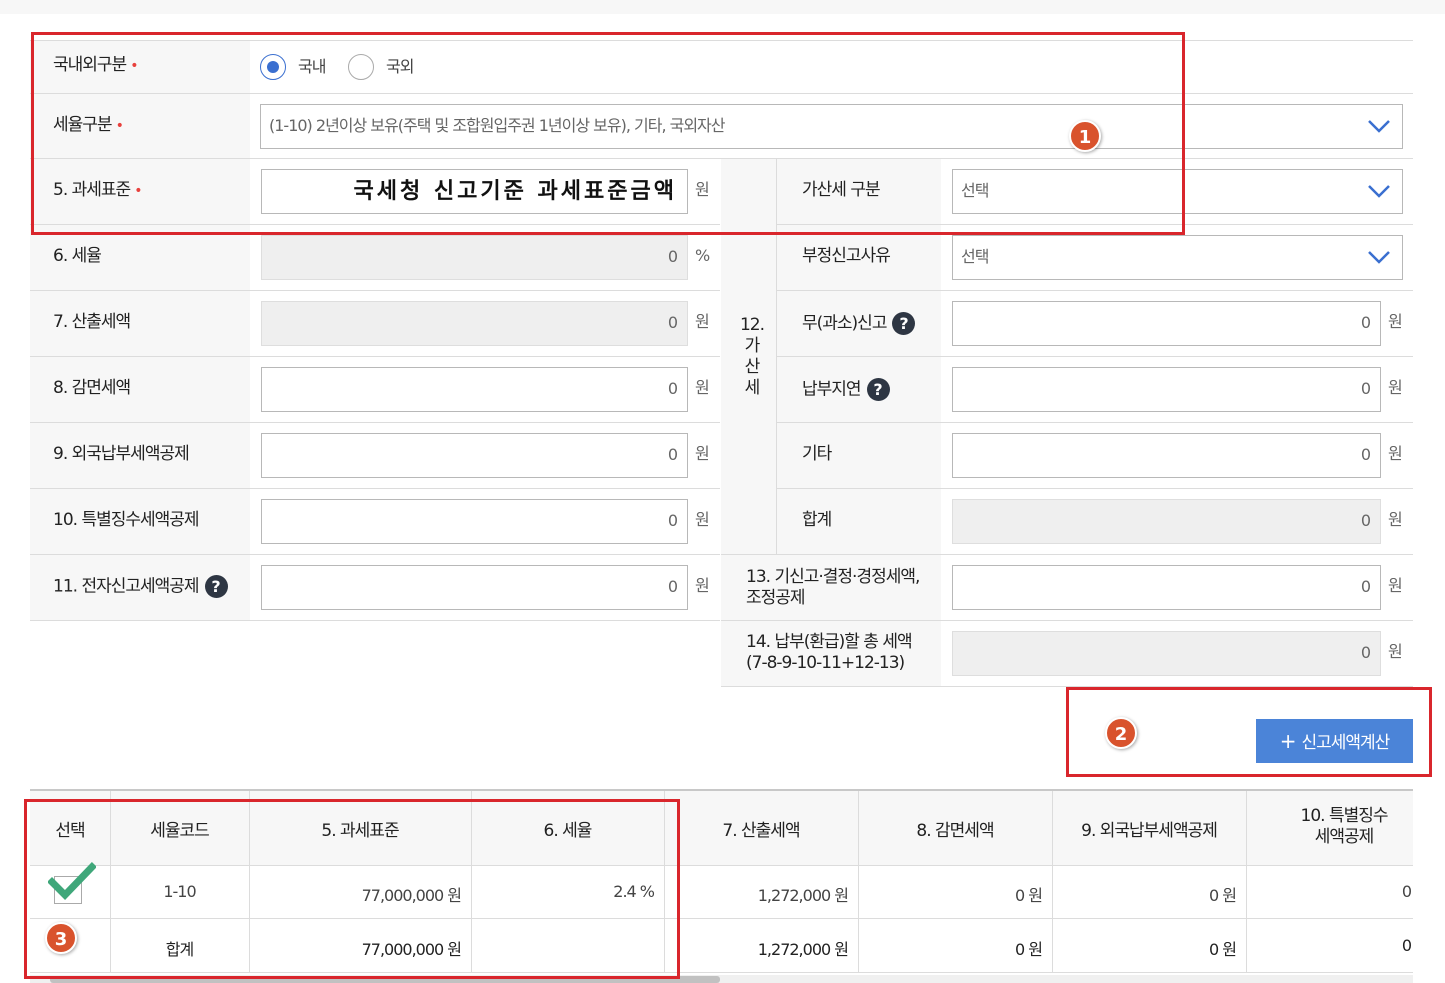 This screenshot has width=1445, height=983. Describe the element at coordinates (833, 587) in the screenshot. I see `prior-tax-label: 13. 기신고·결정·경정세액, 조정공제` at that location.